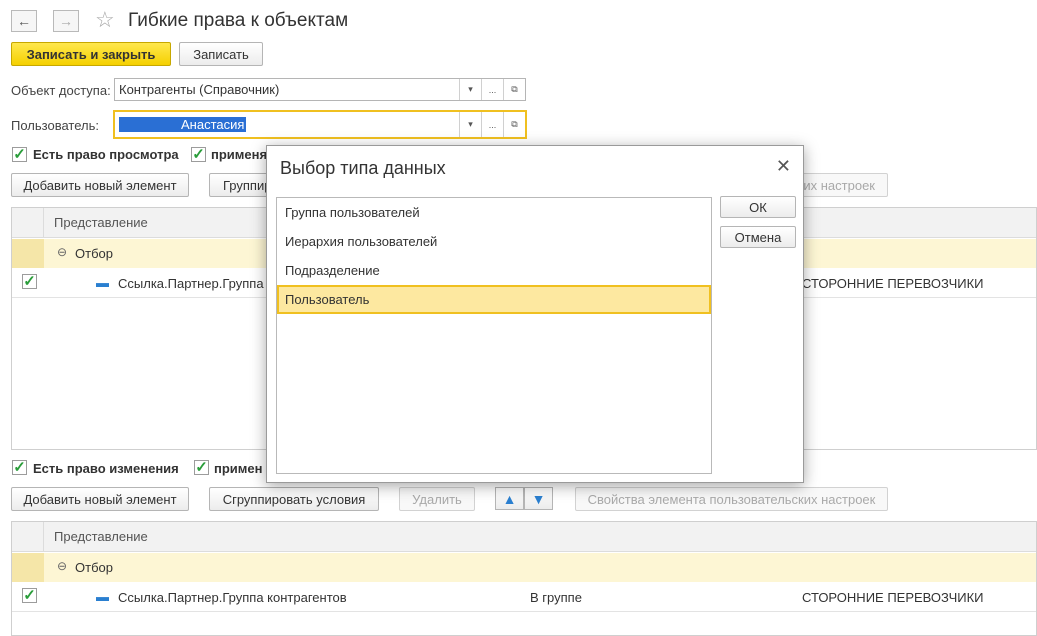  I want to click on list-item-user-group: Группа пользователей, so click(494, 212).